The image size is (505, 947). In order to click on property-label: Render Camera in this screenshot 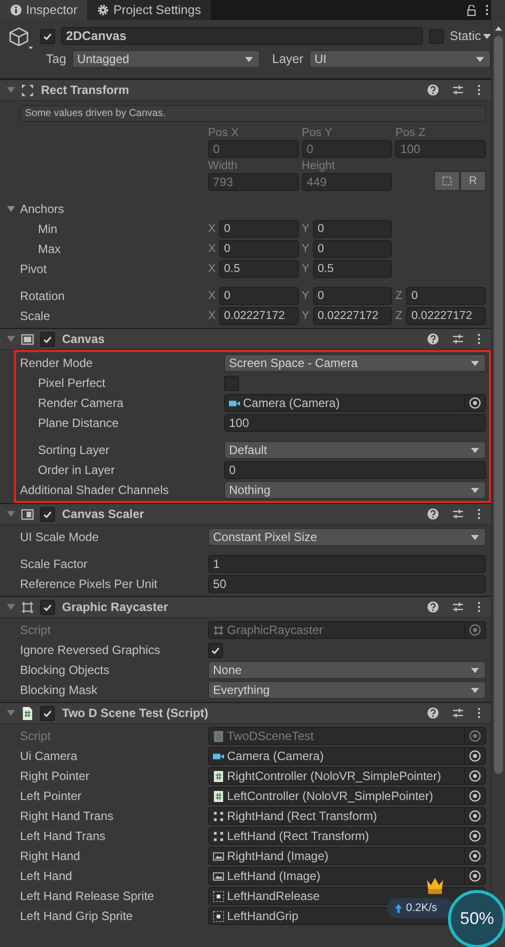, I will do `click(81, 403)`.